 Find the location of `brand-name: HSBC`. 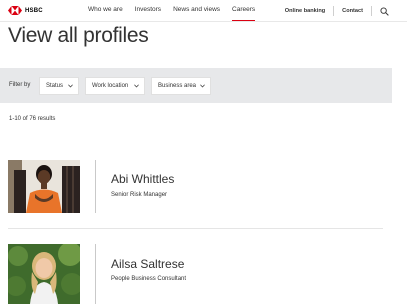

brand-name: HSBC is located at coordinates (34, 10).